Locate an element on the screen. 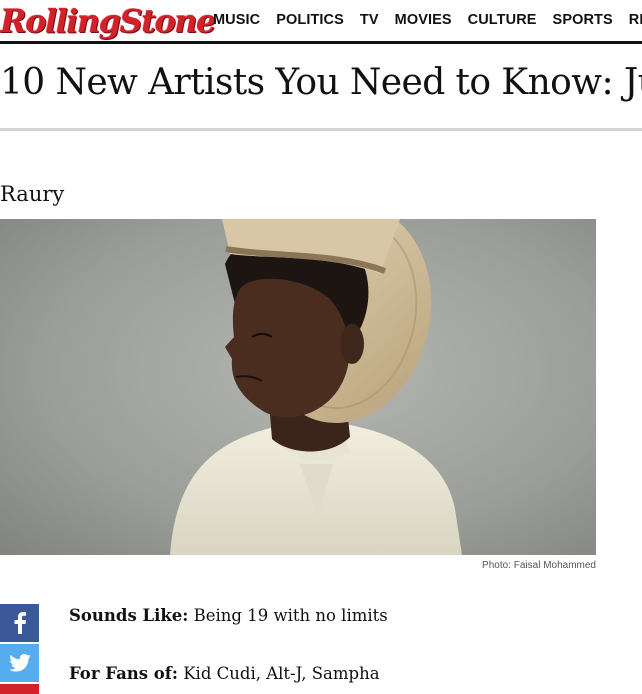 The height and width of the screenshot is (694, 642). nav-item-music: MUSIC is located at coordinates (236, 20).